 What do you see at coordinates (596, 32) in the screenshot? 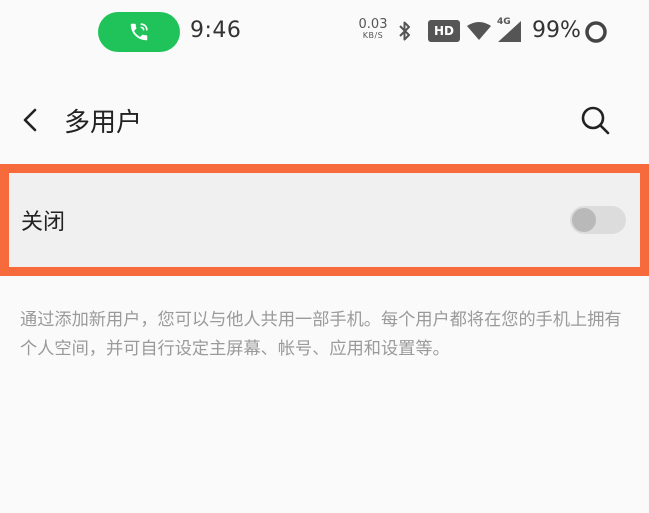
I see `battery-ring-icon` at bounding box center [596, 32].